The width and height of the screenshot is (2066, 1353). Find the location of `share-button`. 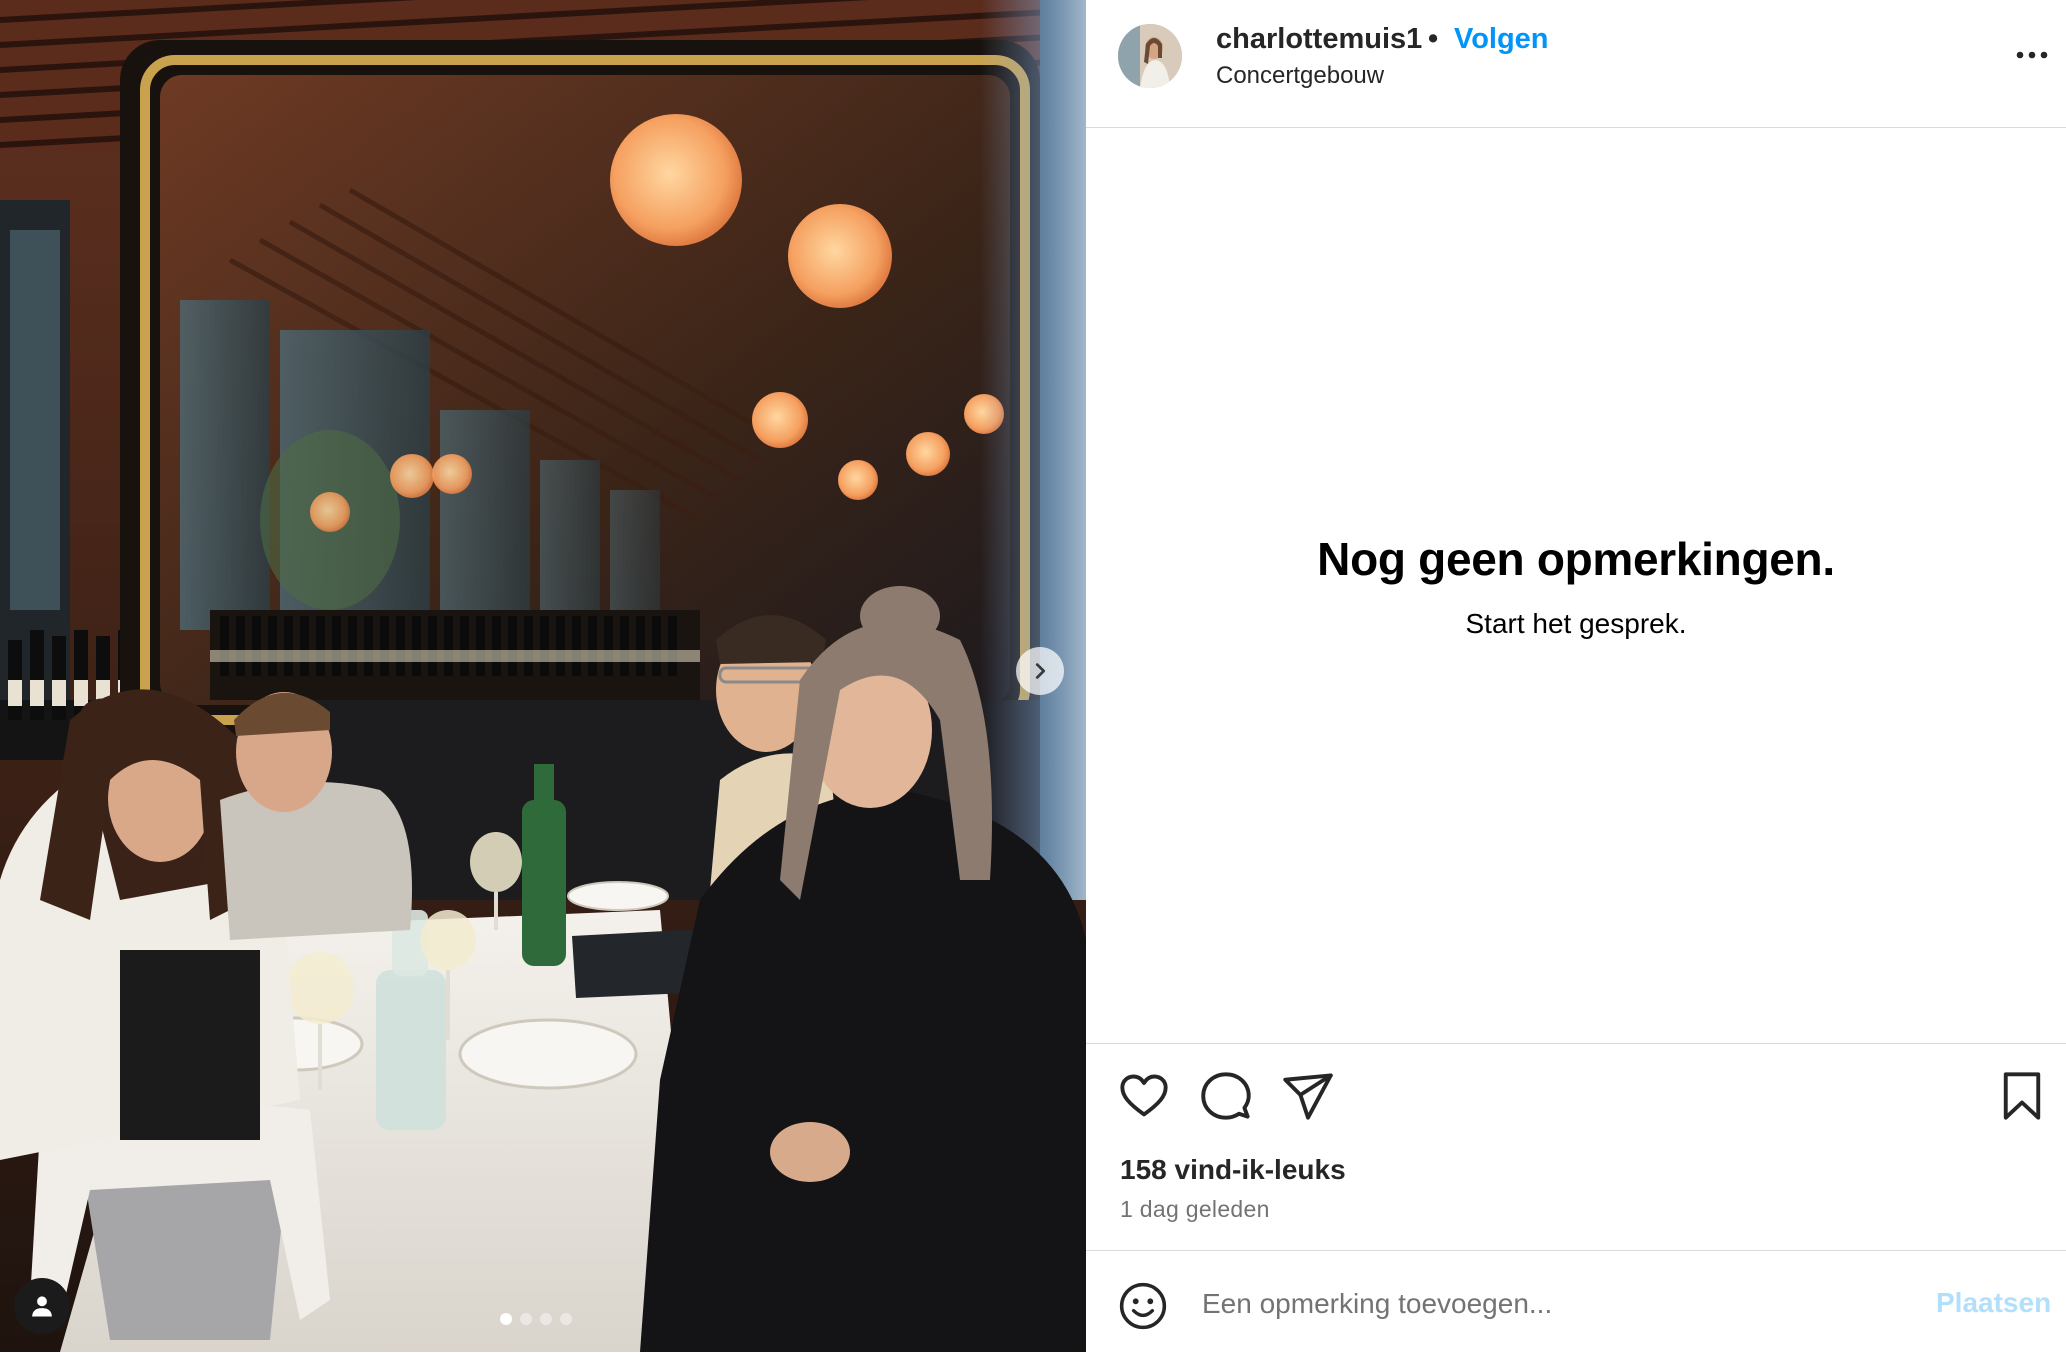

share-button is located at coordinates (1308, 1096).